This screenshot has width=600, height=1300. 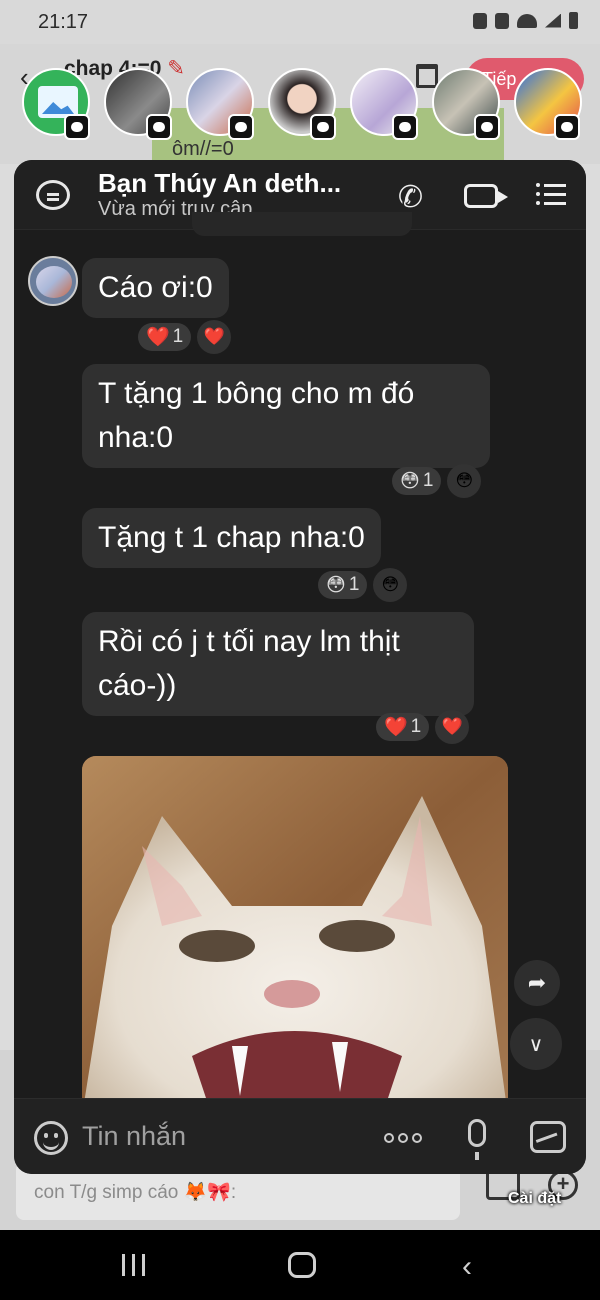 What do you see at coordinates (53, 195) in the screenshot?
I see `chat-icon` at bounding box center [53, 195].